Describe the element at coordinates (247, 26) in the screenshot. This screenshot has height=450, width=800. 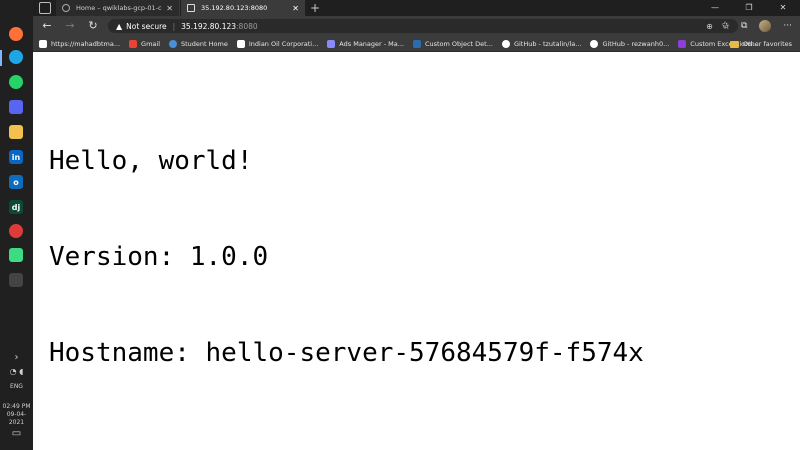
I see `url-port: :8080` at that location.